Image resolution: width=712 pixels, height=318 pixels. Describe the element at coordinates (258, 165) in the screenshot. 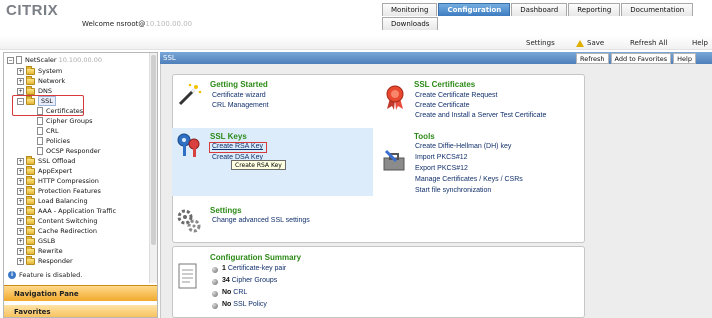

I see `tooltip: Create RSA Key` at that location.